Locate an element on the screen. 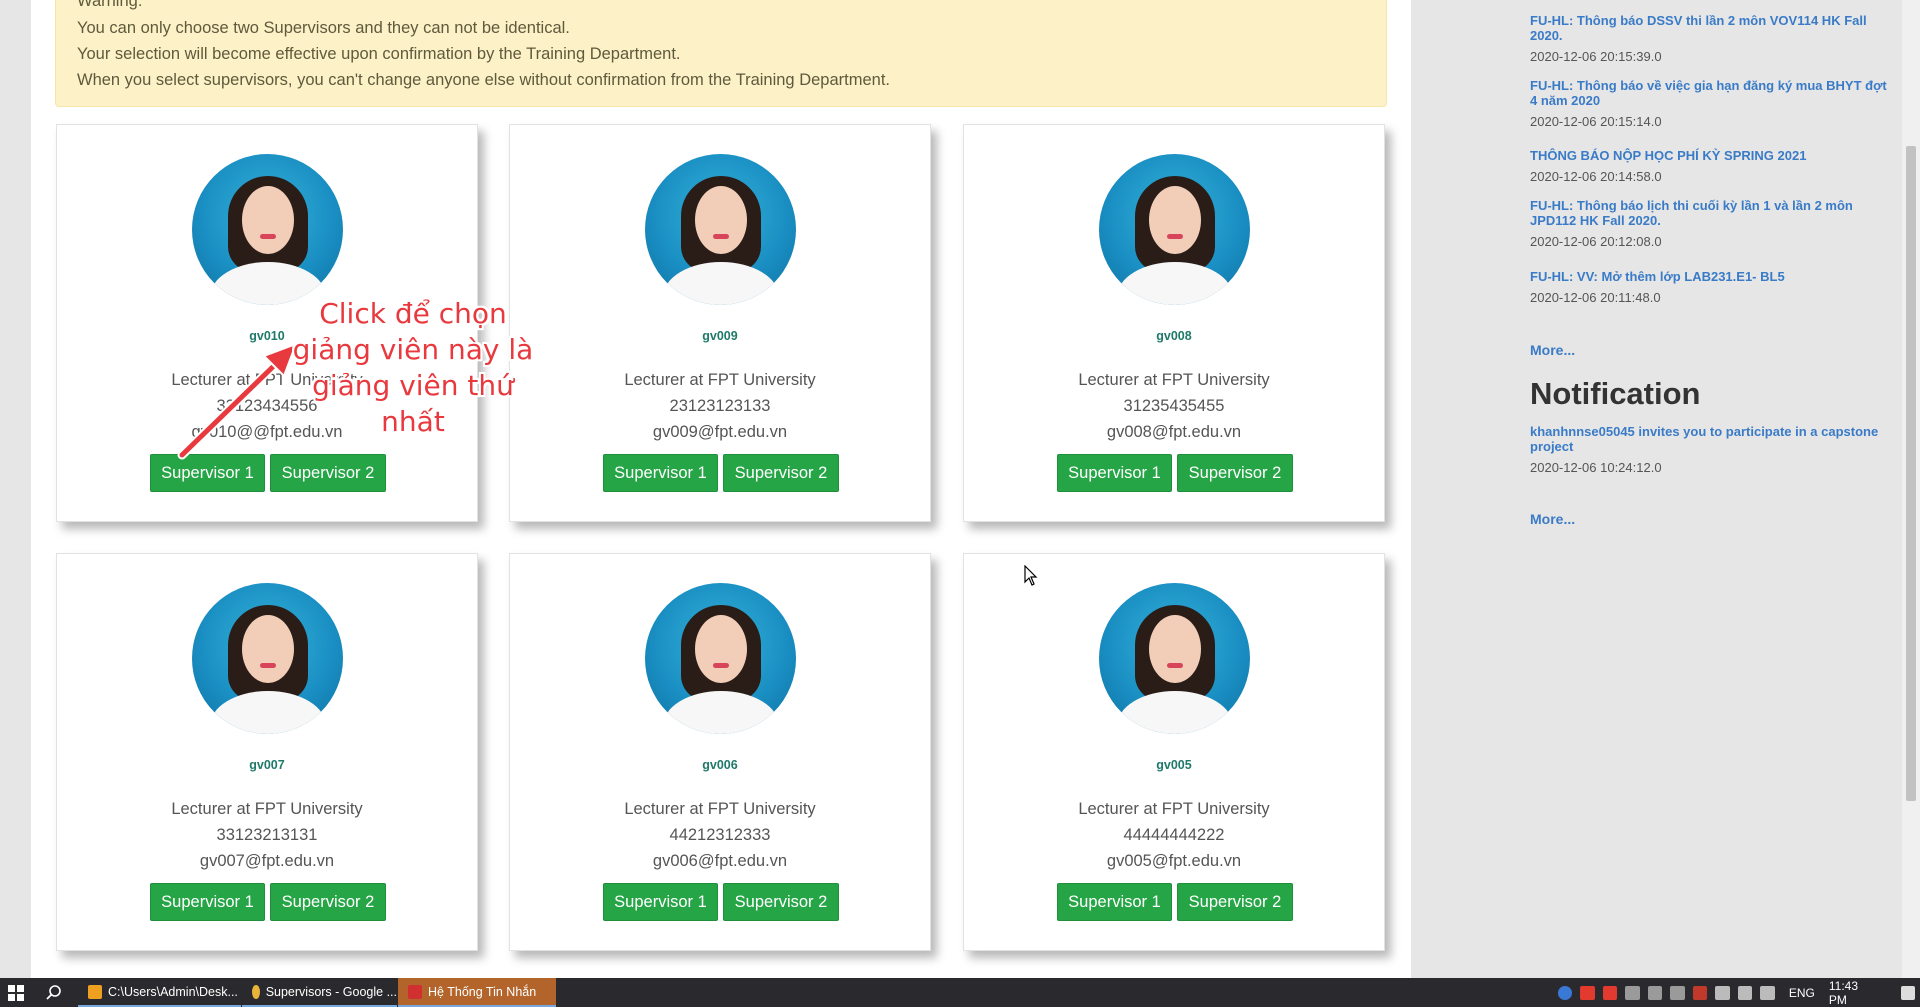  supervisor-phone: 33123213131 is located at coordinates (267, 835).